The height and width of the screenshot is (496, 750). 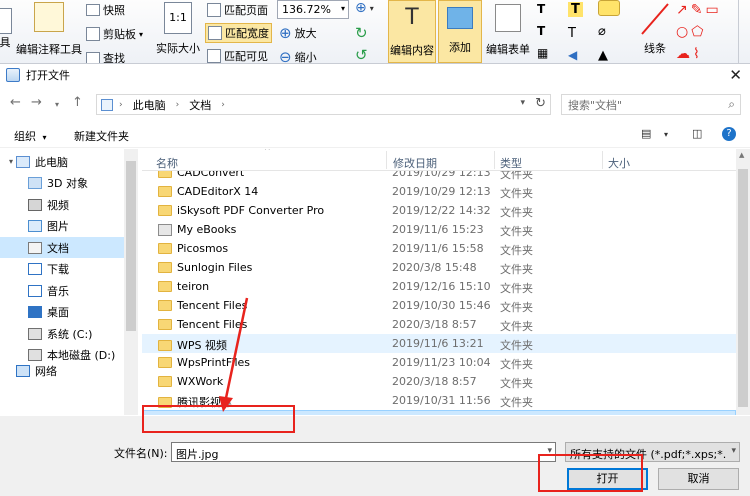 I want to click on up-arrow-icon: ↑, so click(x=77, y=102).